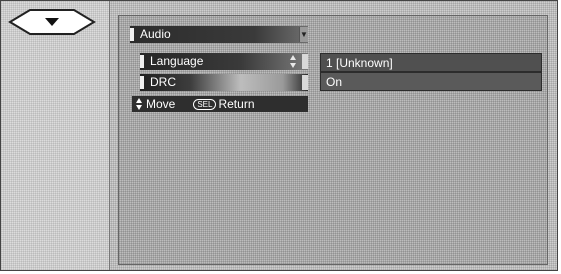 The image size is (561, 274). I want to click on menu-item-label: Language, so click(177, 61).